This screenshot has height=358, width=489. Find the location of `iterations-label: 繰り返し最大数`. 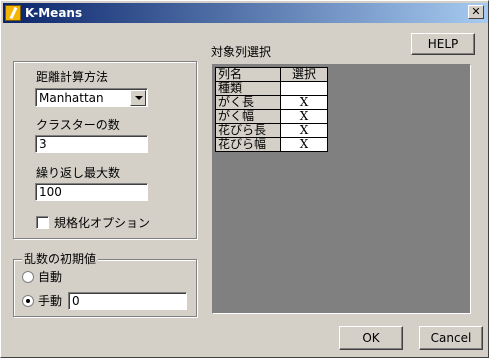

iterations-label: 繰り返し最大数 is located at coordinates (78, 173).